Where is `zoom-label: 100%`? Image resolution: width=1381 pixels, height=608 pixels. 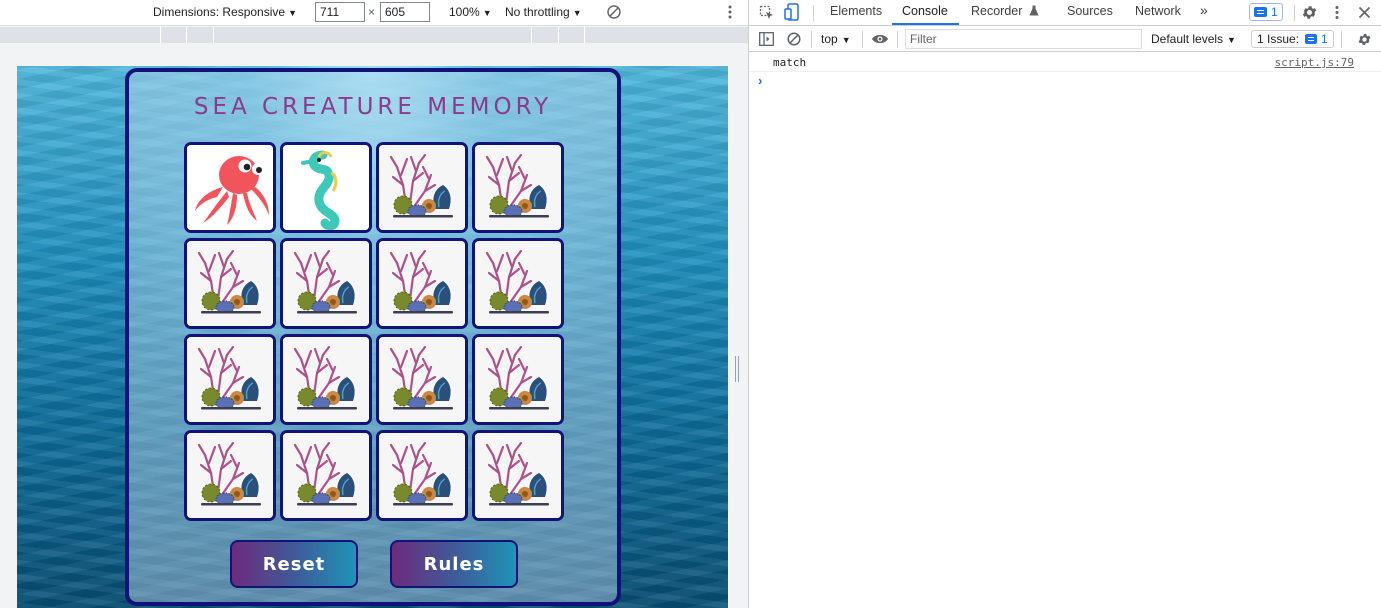
zoom-label: 100% is located at coordinates (464, 12).